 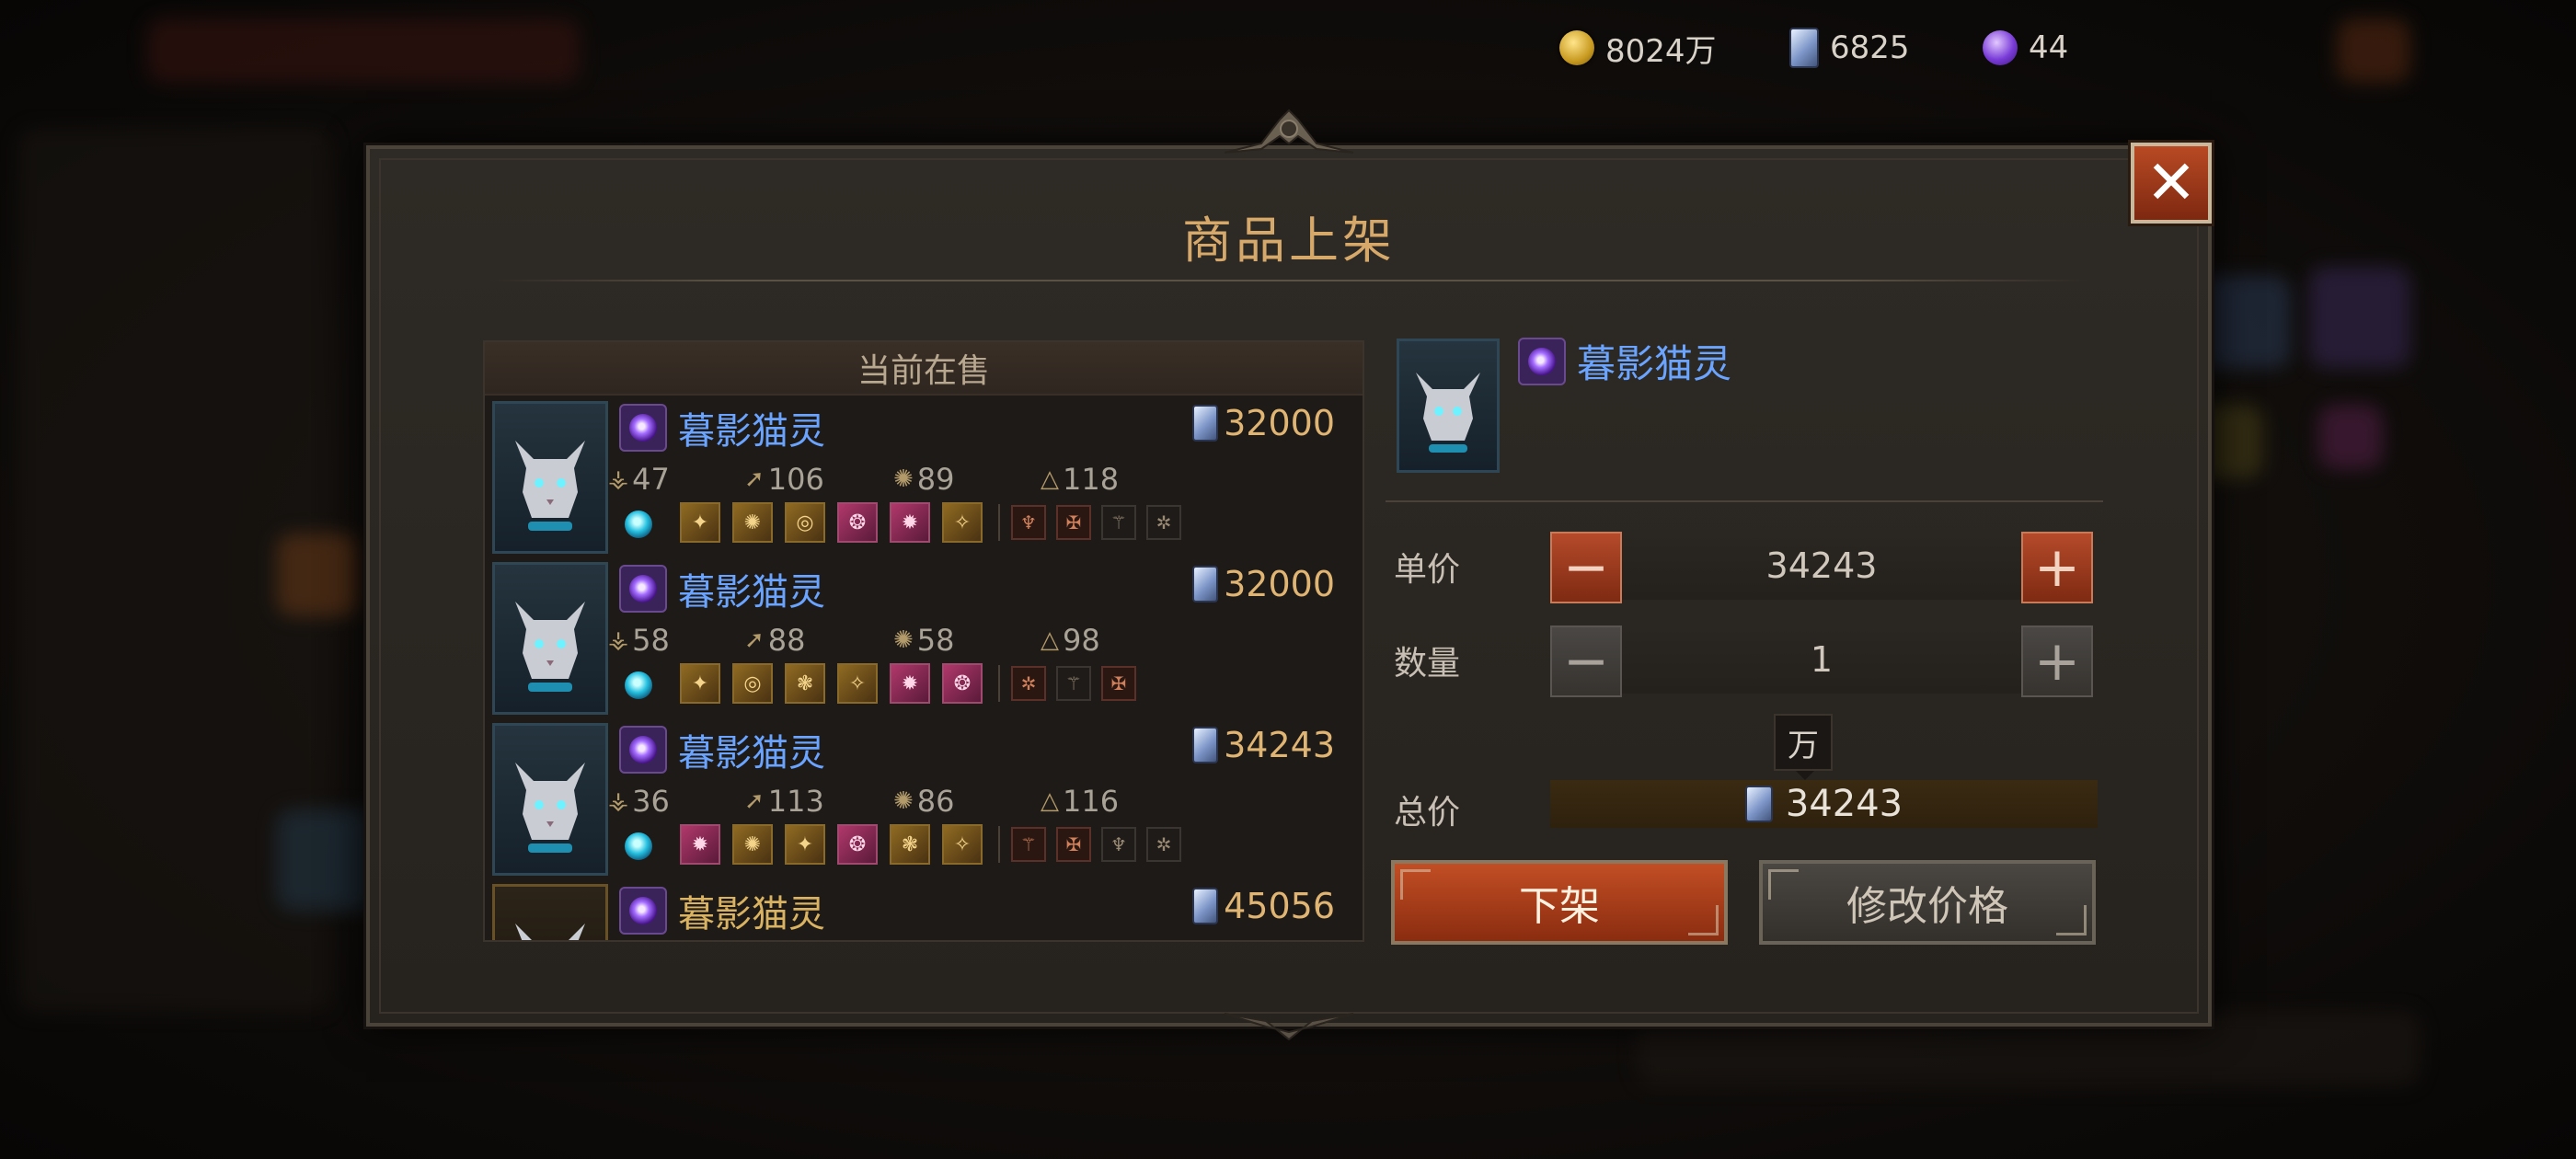 I want to click on close-button: ✕, so click(x=2171, y=183).